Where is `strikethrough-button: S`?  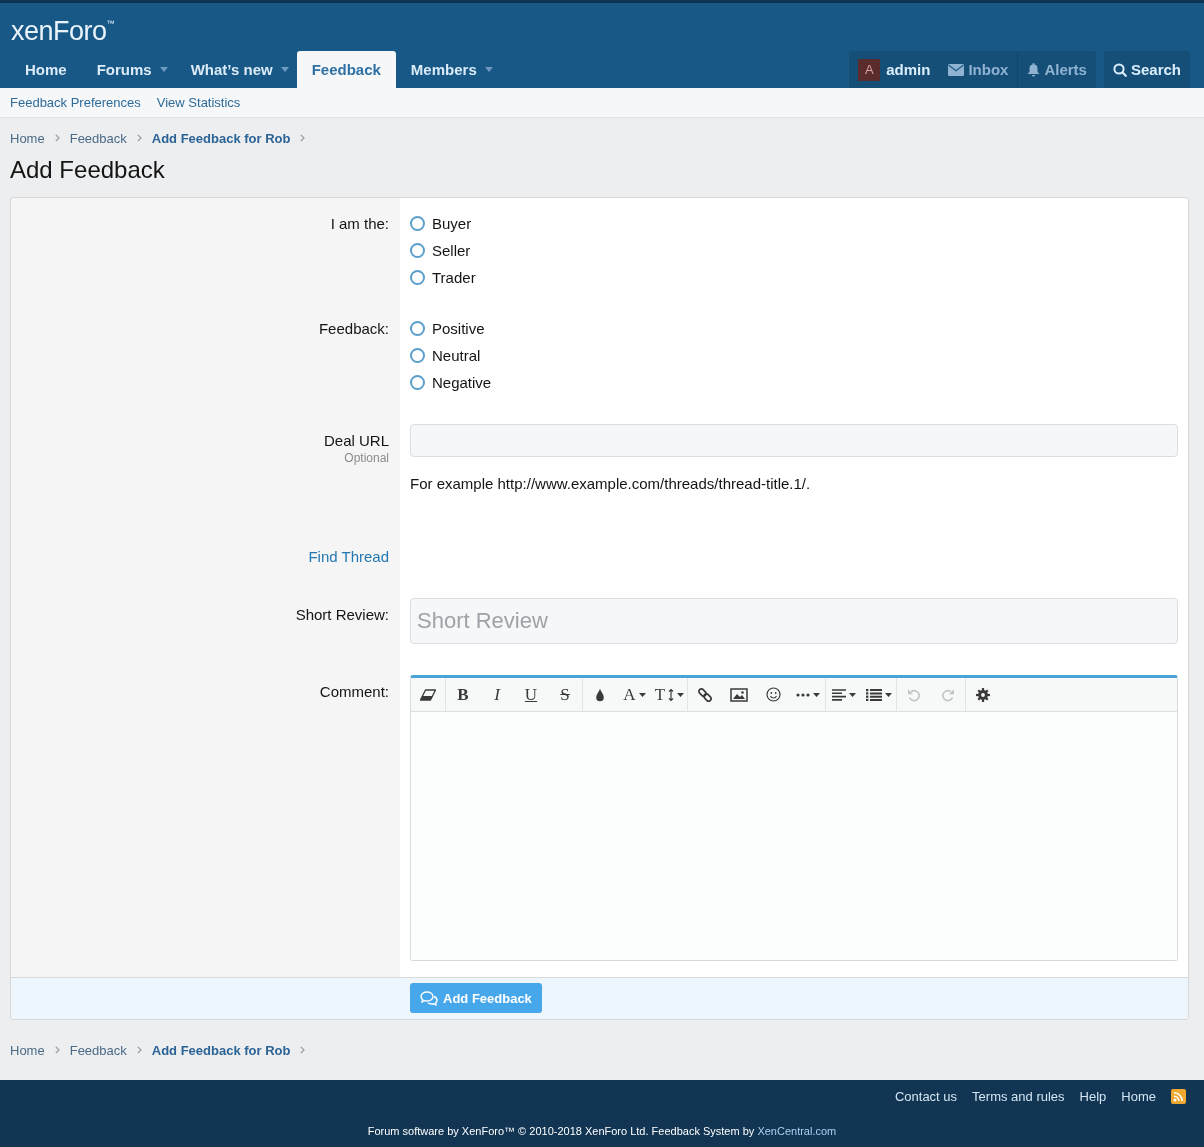
strikethrough-button: S is located at coordinates (565, 694).